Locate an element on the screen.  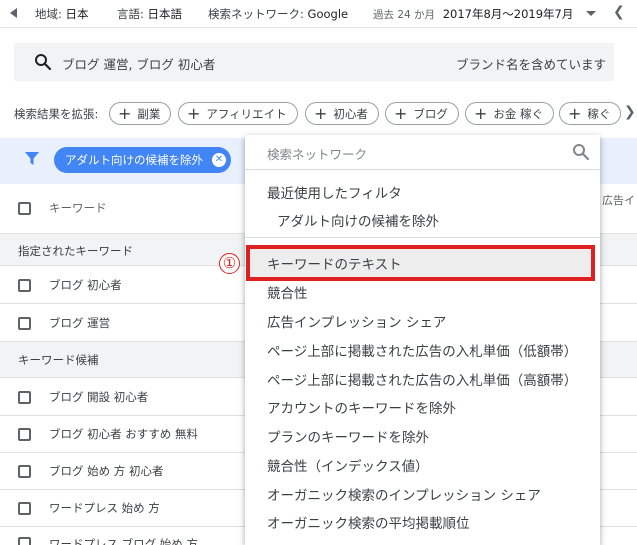
expand-chip: + 副業 is located at coordinates (140, 113).